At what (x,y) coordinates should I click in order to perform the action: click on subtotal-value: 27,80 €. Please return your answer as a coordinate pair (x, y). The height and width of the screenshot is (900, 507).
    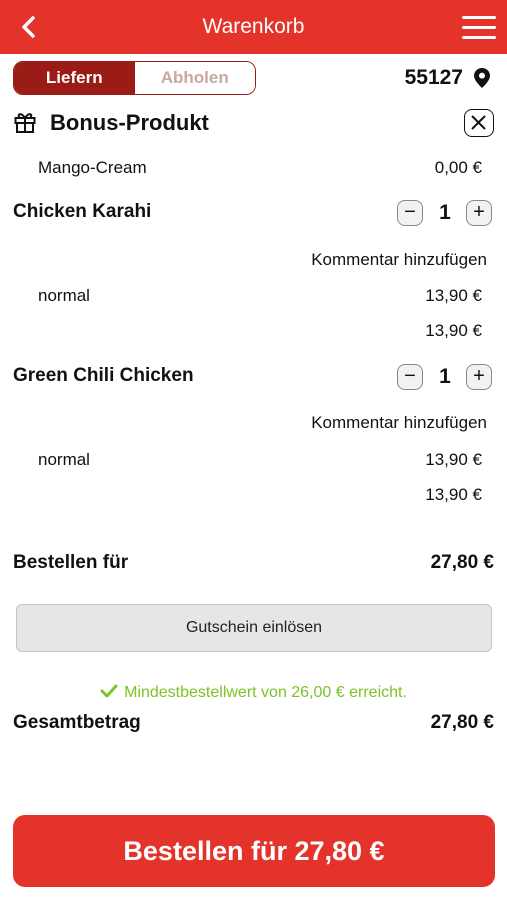
    Looking at the image, I should click on (462, 562).